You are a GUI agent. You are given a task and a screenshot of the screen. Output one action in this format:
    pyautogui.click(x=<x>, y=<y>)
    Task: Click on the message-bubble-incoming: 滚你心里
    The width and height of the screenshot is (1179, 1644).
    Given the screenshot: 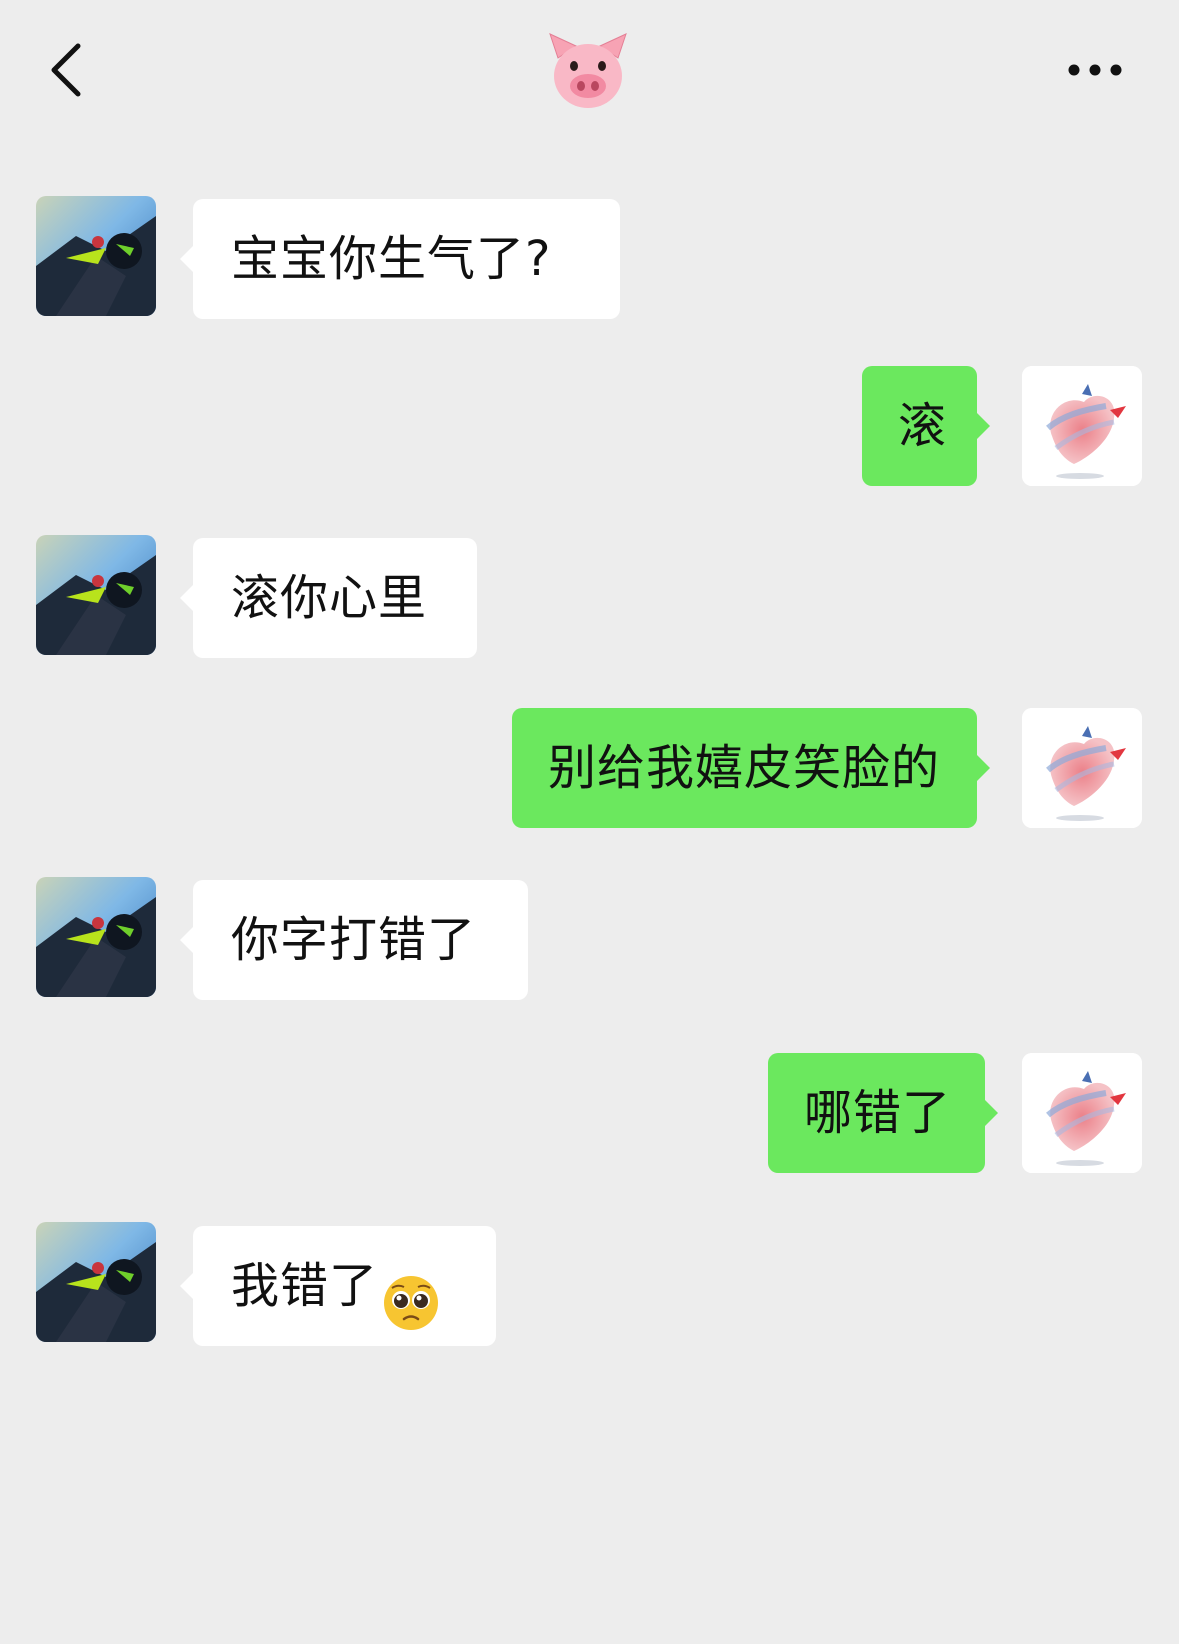 What is the action you would take?
    pyautogui.click(x=328, y=598)
    